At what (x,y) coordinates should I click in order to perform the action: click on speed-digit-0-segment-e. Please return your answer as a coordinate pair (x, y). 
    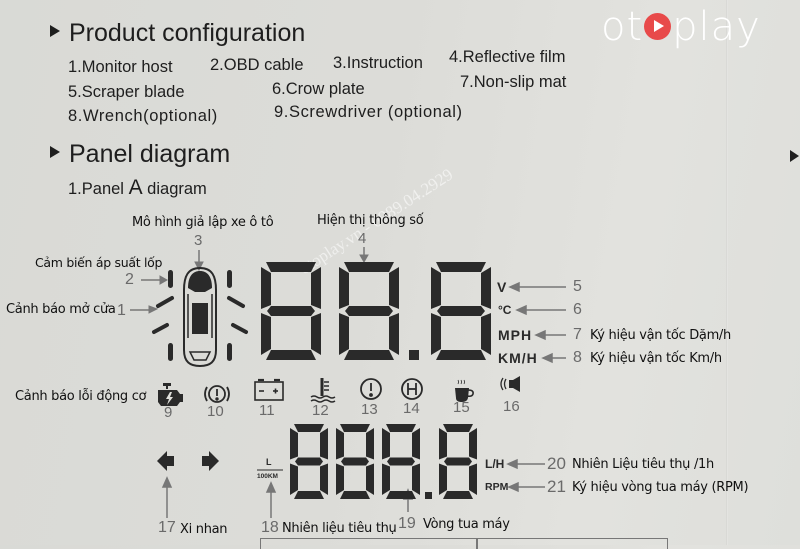
    Looking at the image, I should click on (266, 334).